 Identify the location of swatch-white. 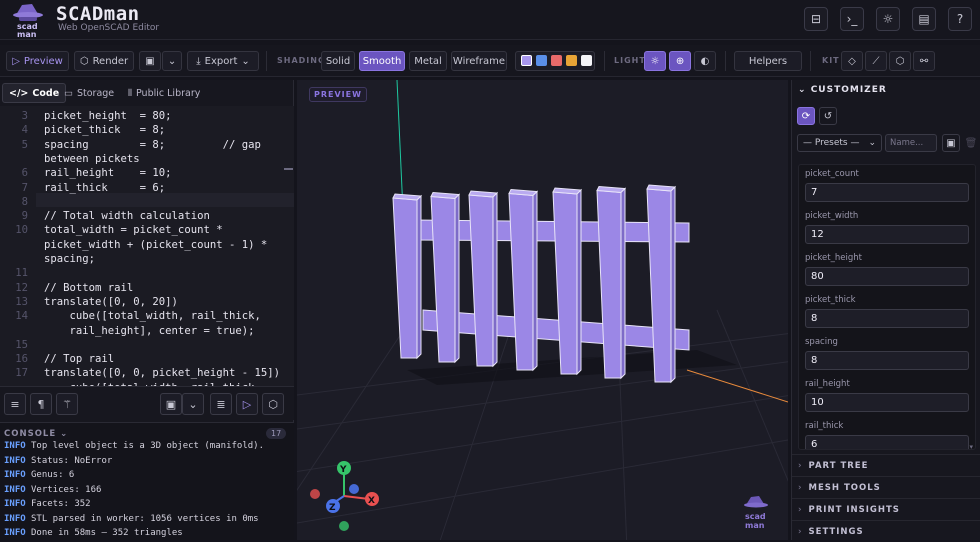
(586, 60).